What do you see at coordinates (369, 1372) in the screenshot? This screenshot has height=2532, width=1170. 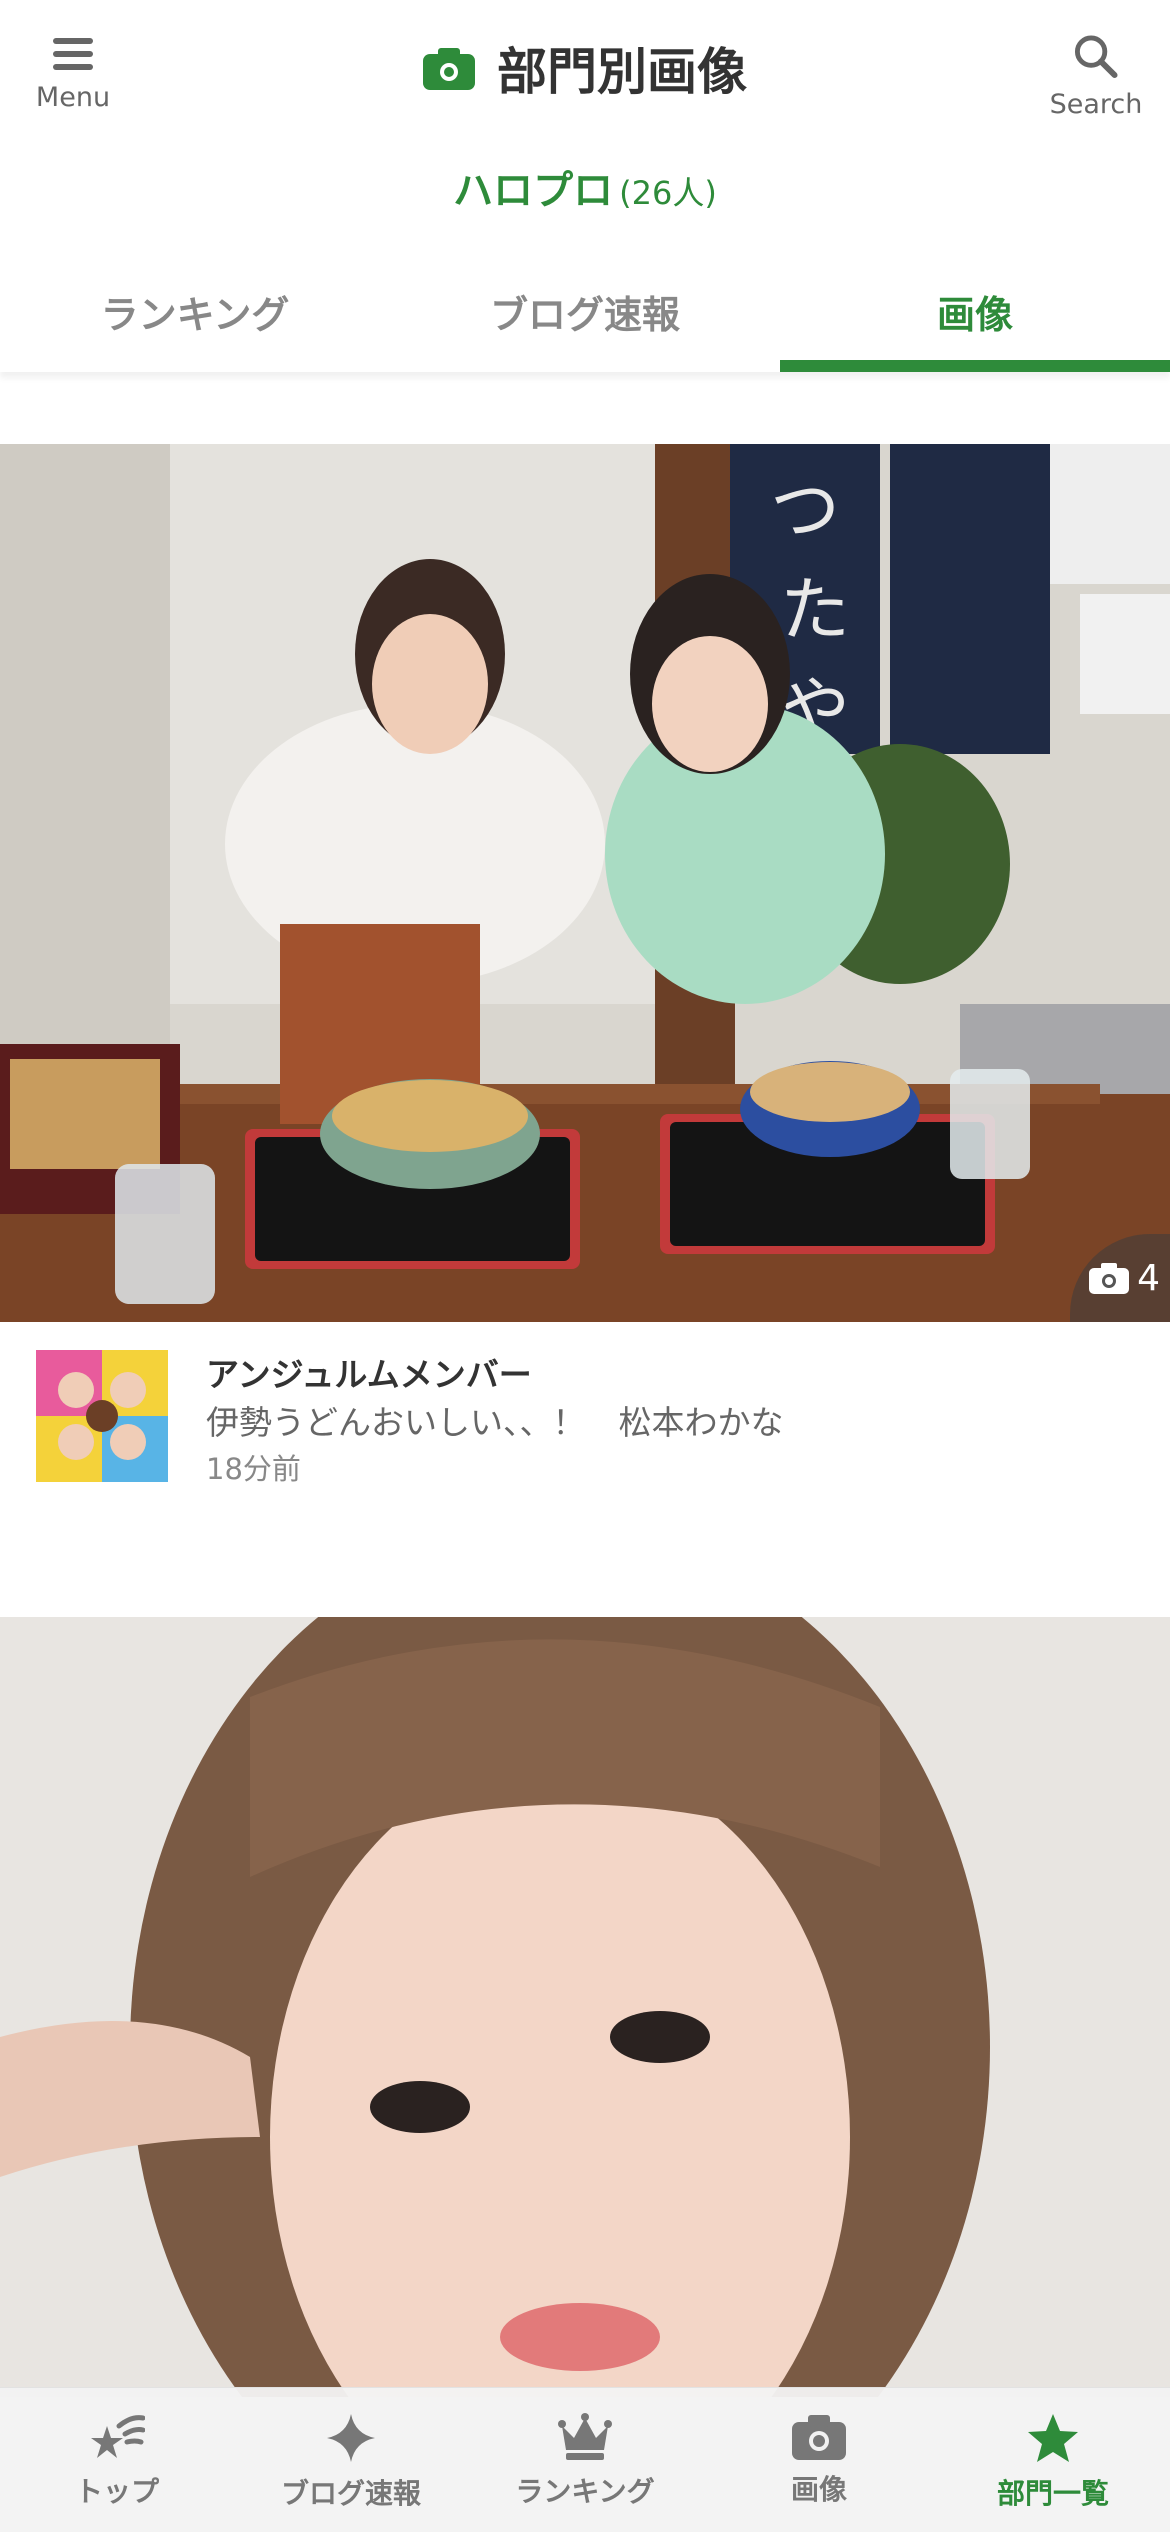 I see `post-author: アンジュルムメンバー` at bounding box center [369, 1372].